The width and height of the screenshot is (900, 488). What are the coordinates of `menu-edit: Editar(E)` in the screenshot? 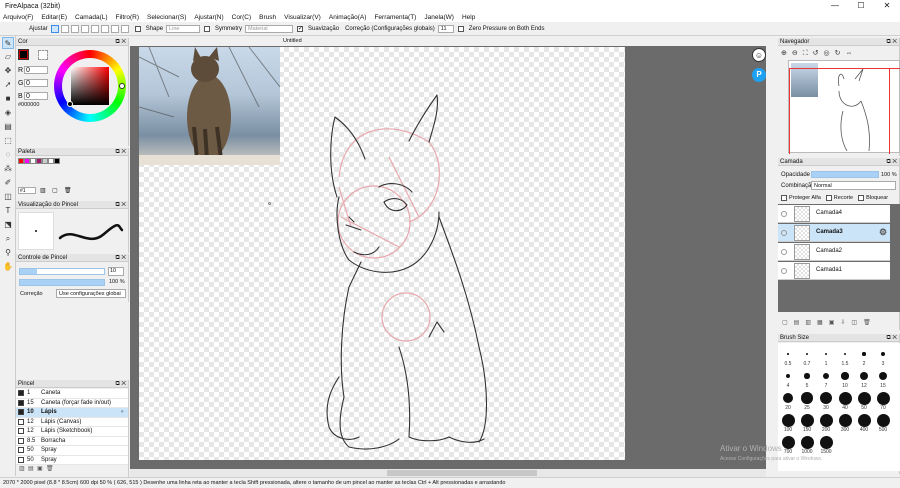 It's located at (54, 17).